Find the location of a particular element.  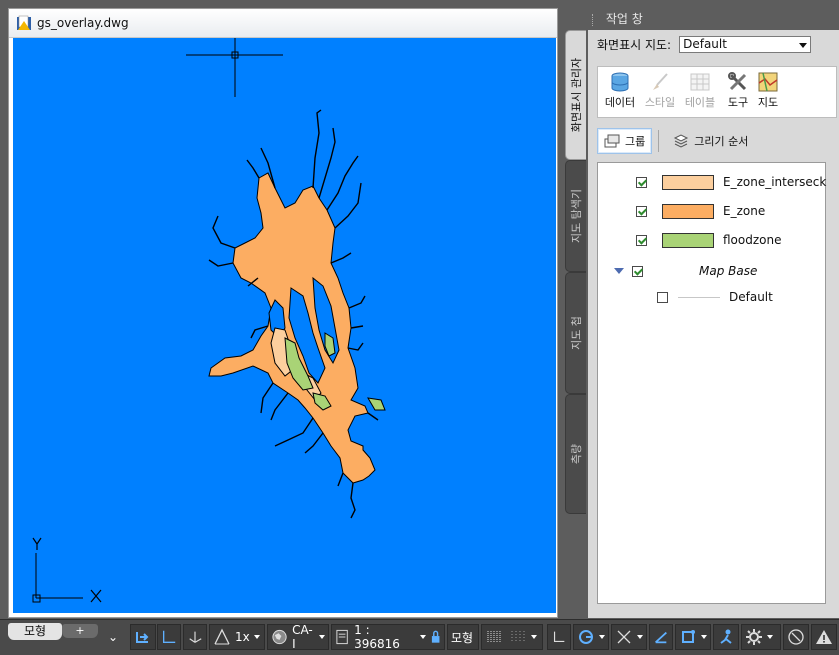

ortho-button is located at coordinates (169, 637).